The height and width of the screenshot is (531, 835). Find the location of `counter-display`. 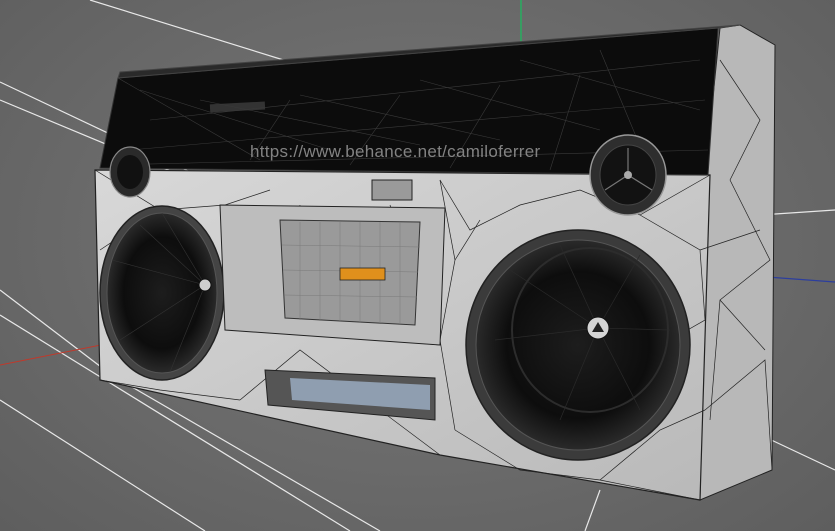

counter-display is located at coordinates (392, 190).